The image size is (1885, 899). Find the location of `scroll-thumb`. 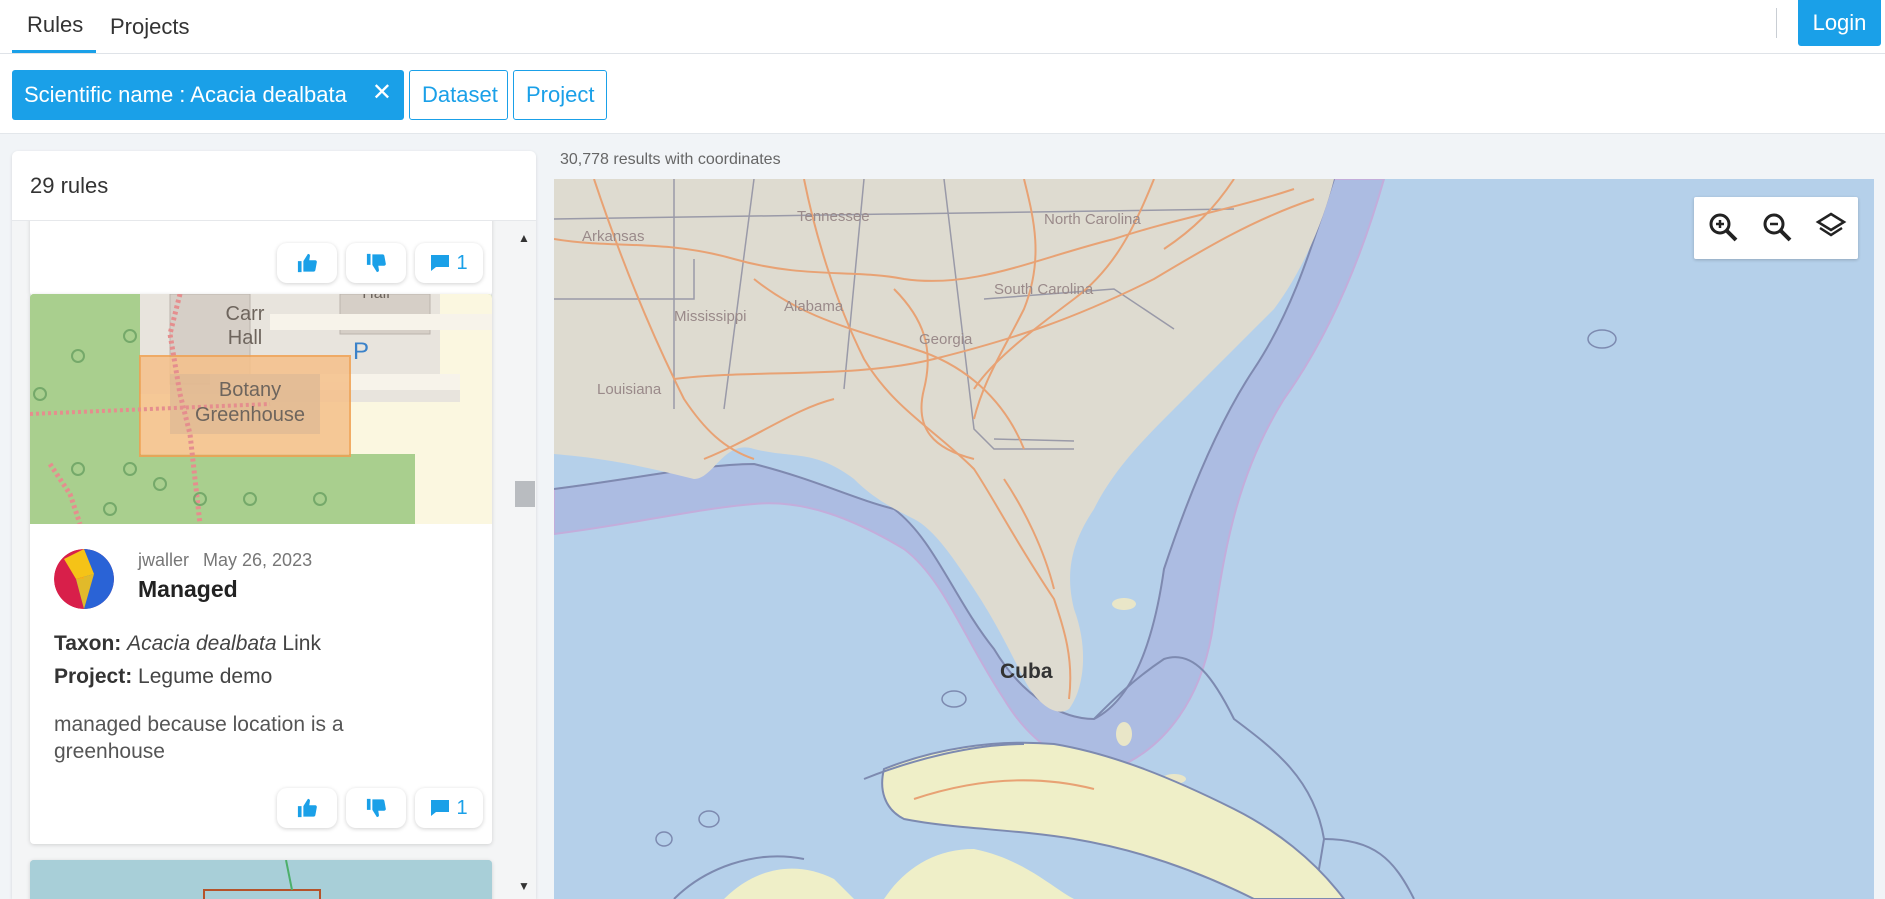

scroll-thumb is located at coordinates (525, 494).